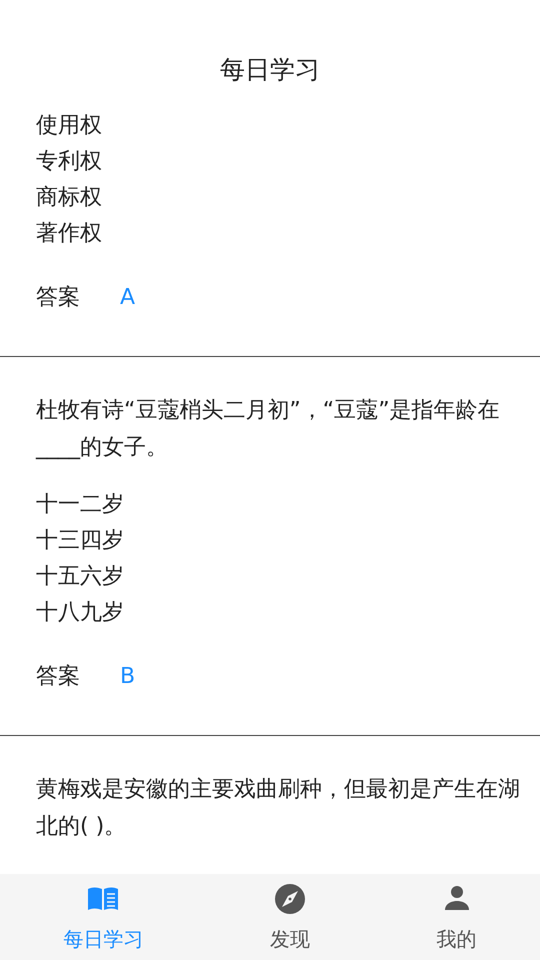 This screenshot has height=960, width=540. What do you see at coordinates (278, 577) in the screenshot?
I see `answer-option: 十五六岁` at bounding box center [278, 577].